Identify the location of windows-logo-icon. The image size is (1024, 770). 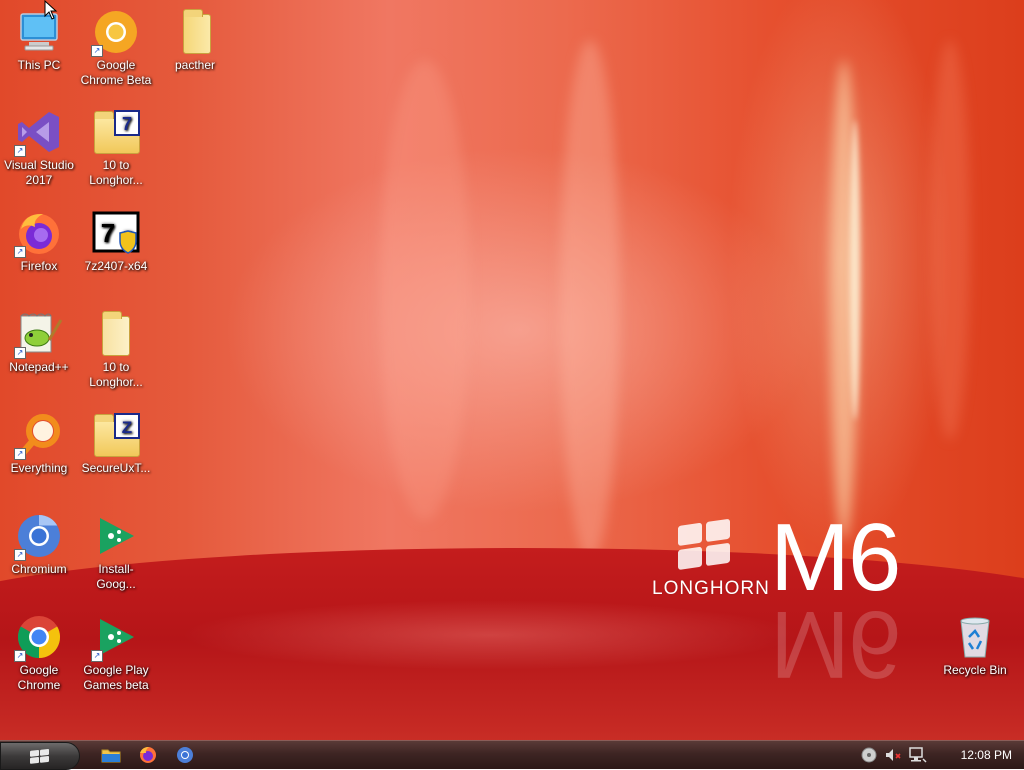
(39, 756).